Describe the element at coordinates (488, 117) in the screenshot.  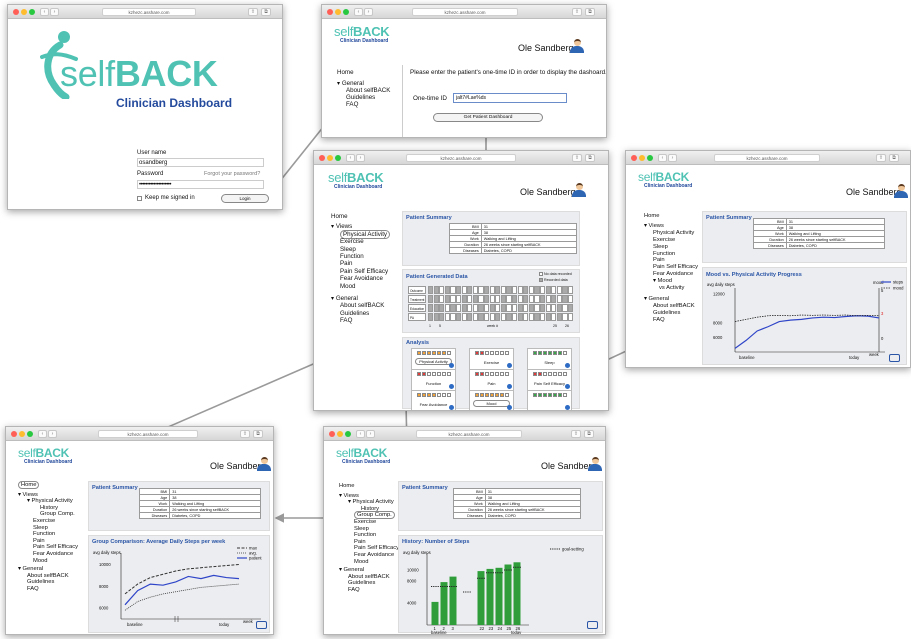
I see `get-patient-dashboard-button: Get Patient Dashboard` at that location.